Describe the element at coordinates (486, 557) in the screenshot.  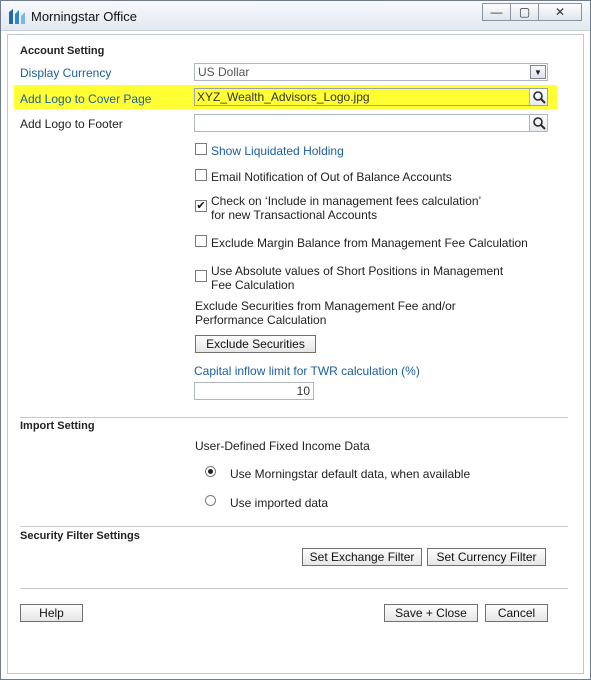
I see `set-currency-filter-button: Set Currency Filter` at that location.